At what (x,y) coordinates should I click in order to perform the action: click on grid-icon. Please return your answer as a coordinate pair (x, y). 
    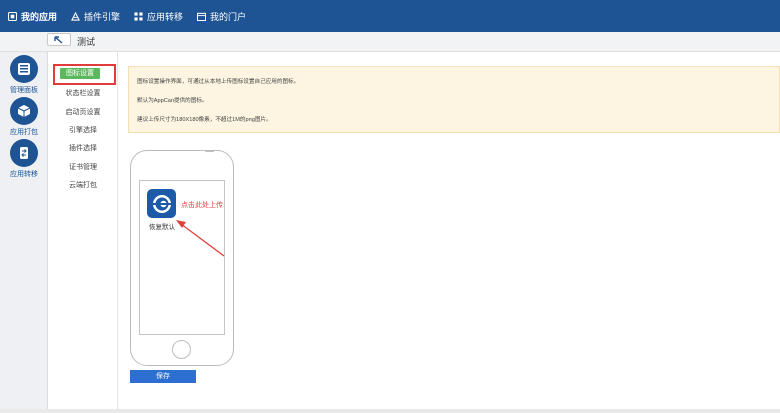
    Looking at the image, I should click on (138, 16).